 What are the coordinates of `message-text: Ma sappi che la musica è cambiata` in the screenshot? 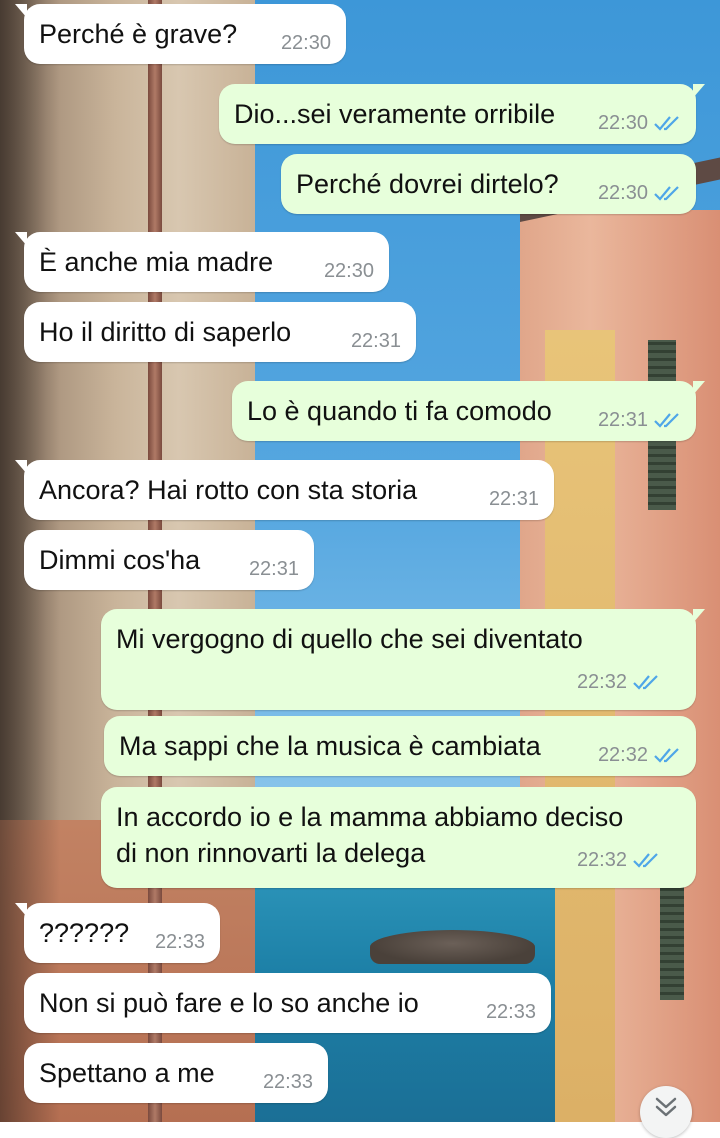 It's located at (330, 746).